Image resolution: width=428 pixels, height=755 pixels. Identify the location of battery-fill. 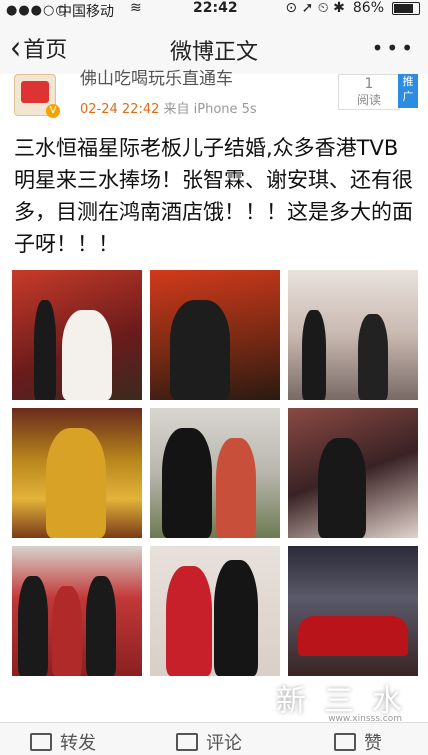
(403, 8).